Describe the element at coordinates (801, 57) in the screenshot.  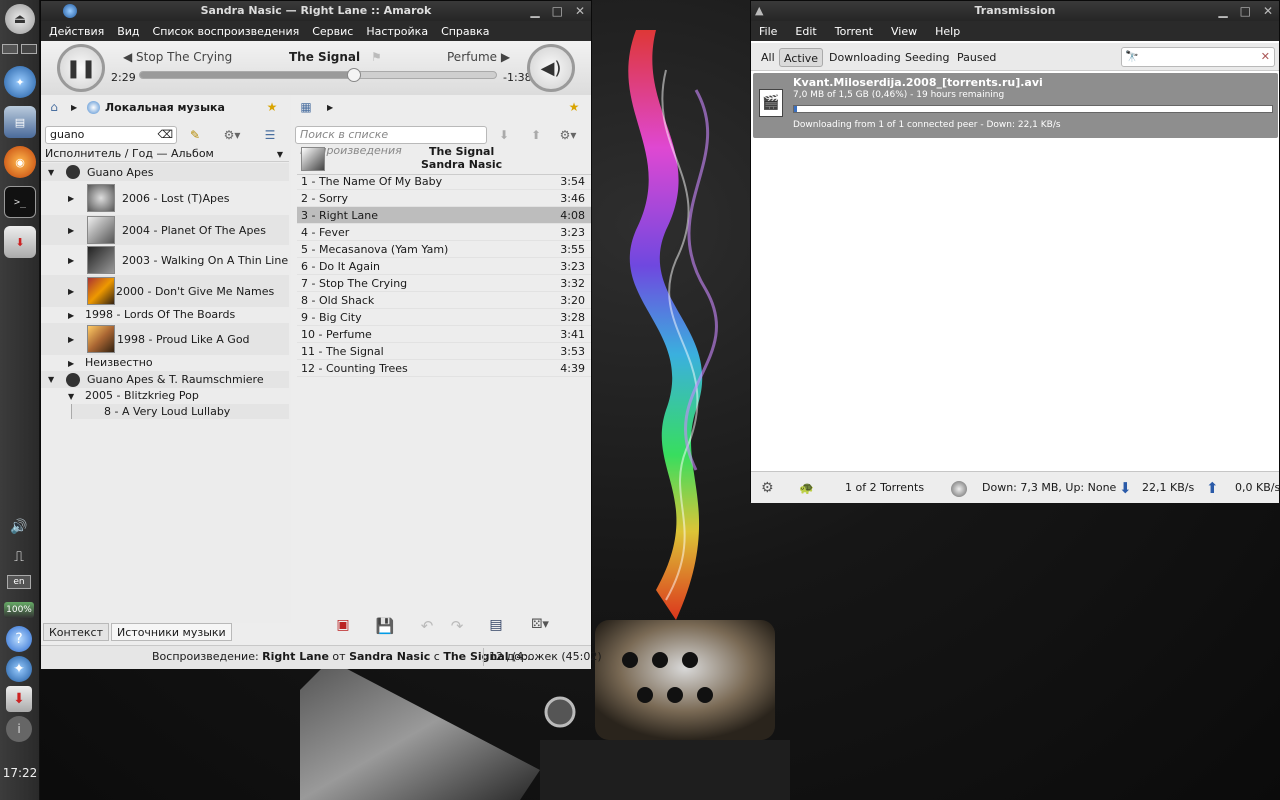
I see `filter-active: Active` at that location.